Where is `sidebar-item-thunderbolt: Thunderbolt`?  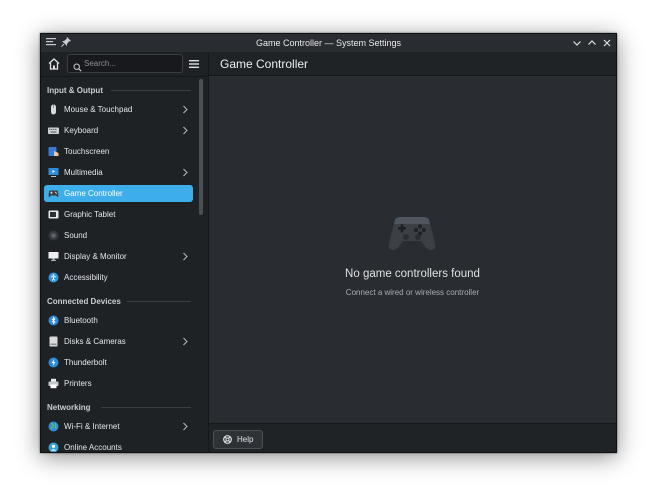 sidebar-item-thunderbolt: Thunderbolt is located at coordinates (118, 362).